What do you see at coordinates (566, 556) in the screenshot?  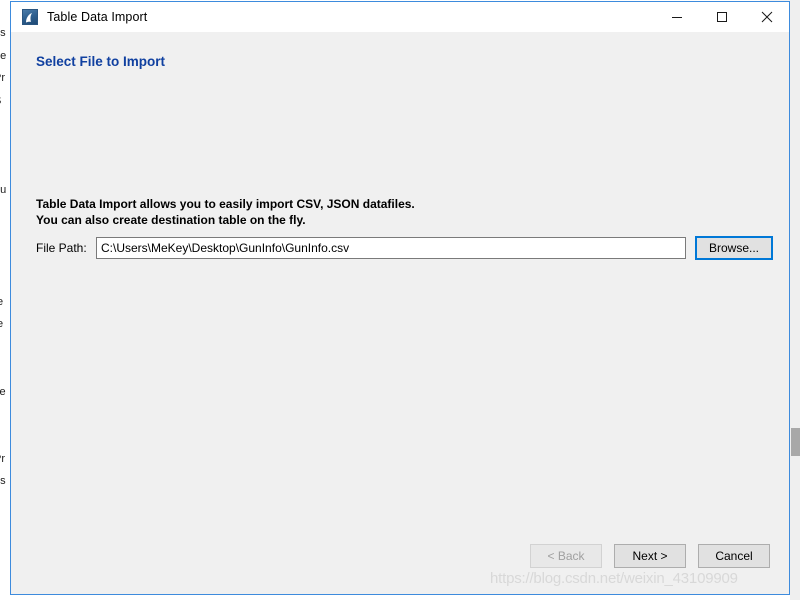 I see `back-button: < Back` at bounding box center [566, 556].